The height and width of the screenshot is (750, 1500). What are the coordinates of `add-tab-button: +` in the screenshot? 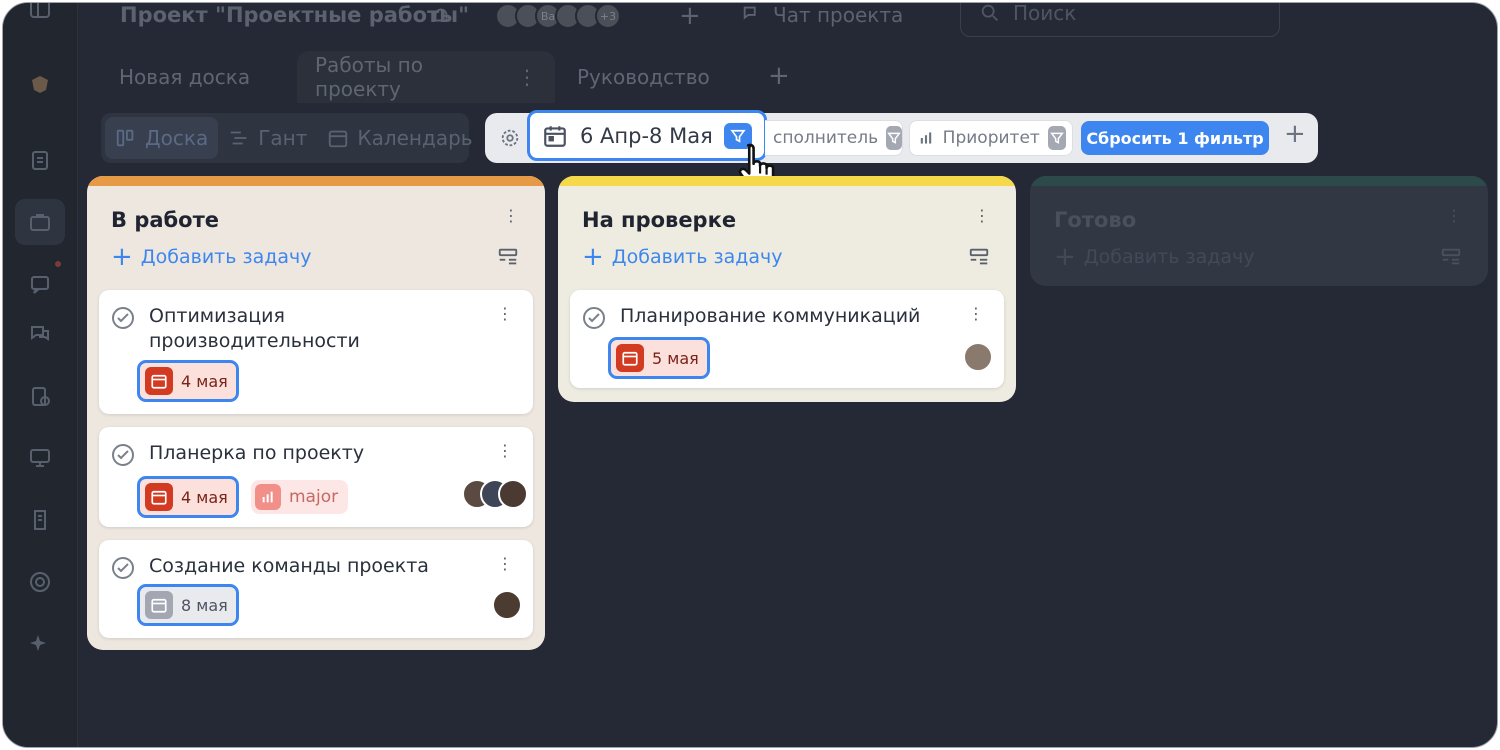 It's located at (779, 76).